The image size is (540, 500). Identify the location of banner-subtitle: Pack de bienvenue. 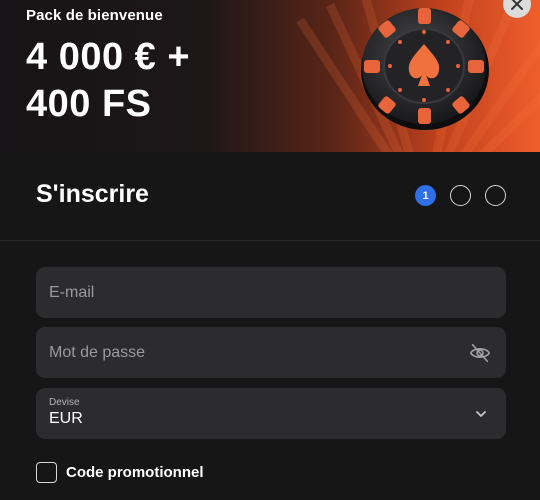
(94, 15).